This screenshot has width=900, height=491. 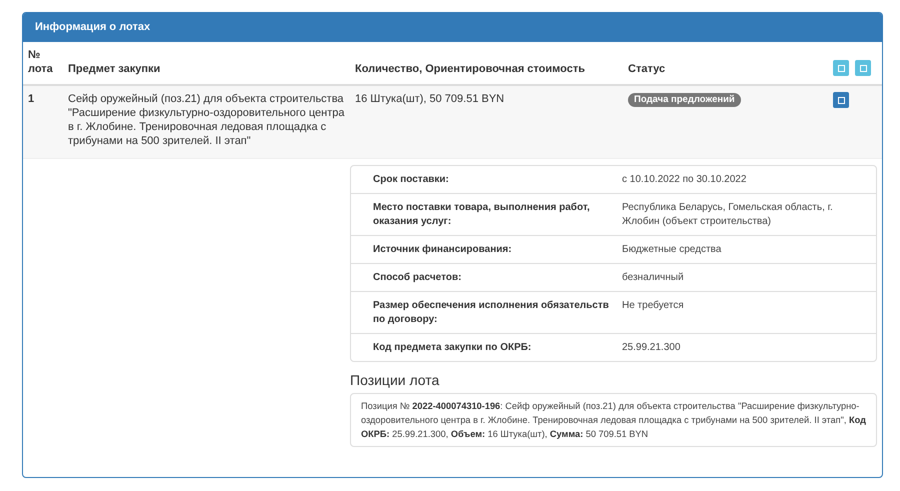 What do you see at coordinates (395, 380) in the screenshot?
I see `section-heading: Позиции лота` at bounding box center [395, 380].